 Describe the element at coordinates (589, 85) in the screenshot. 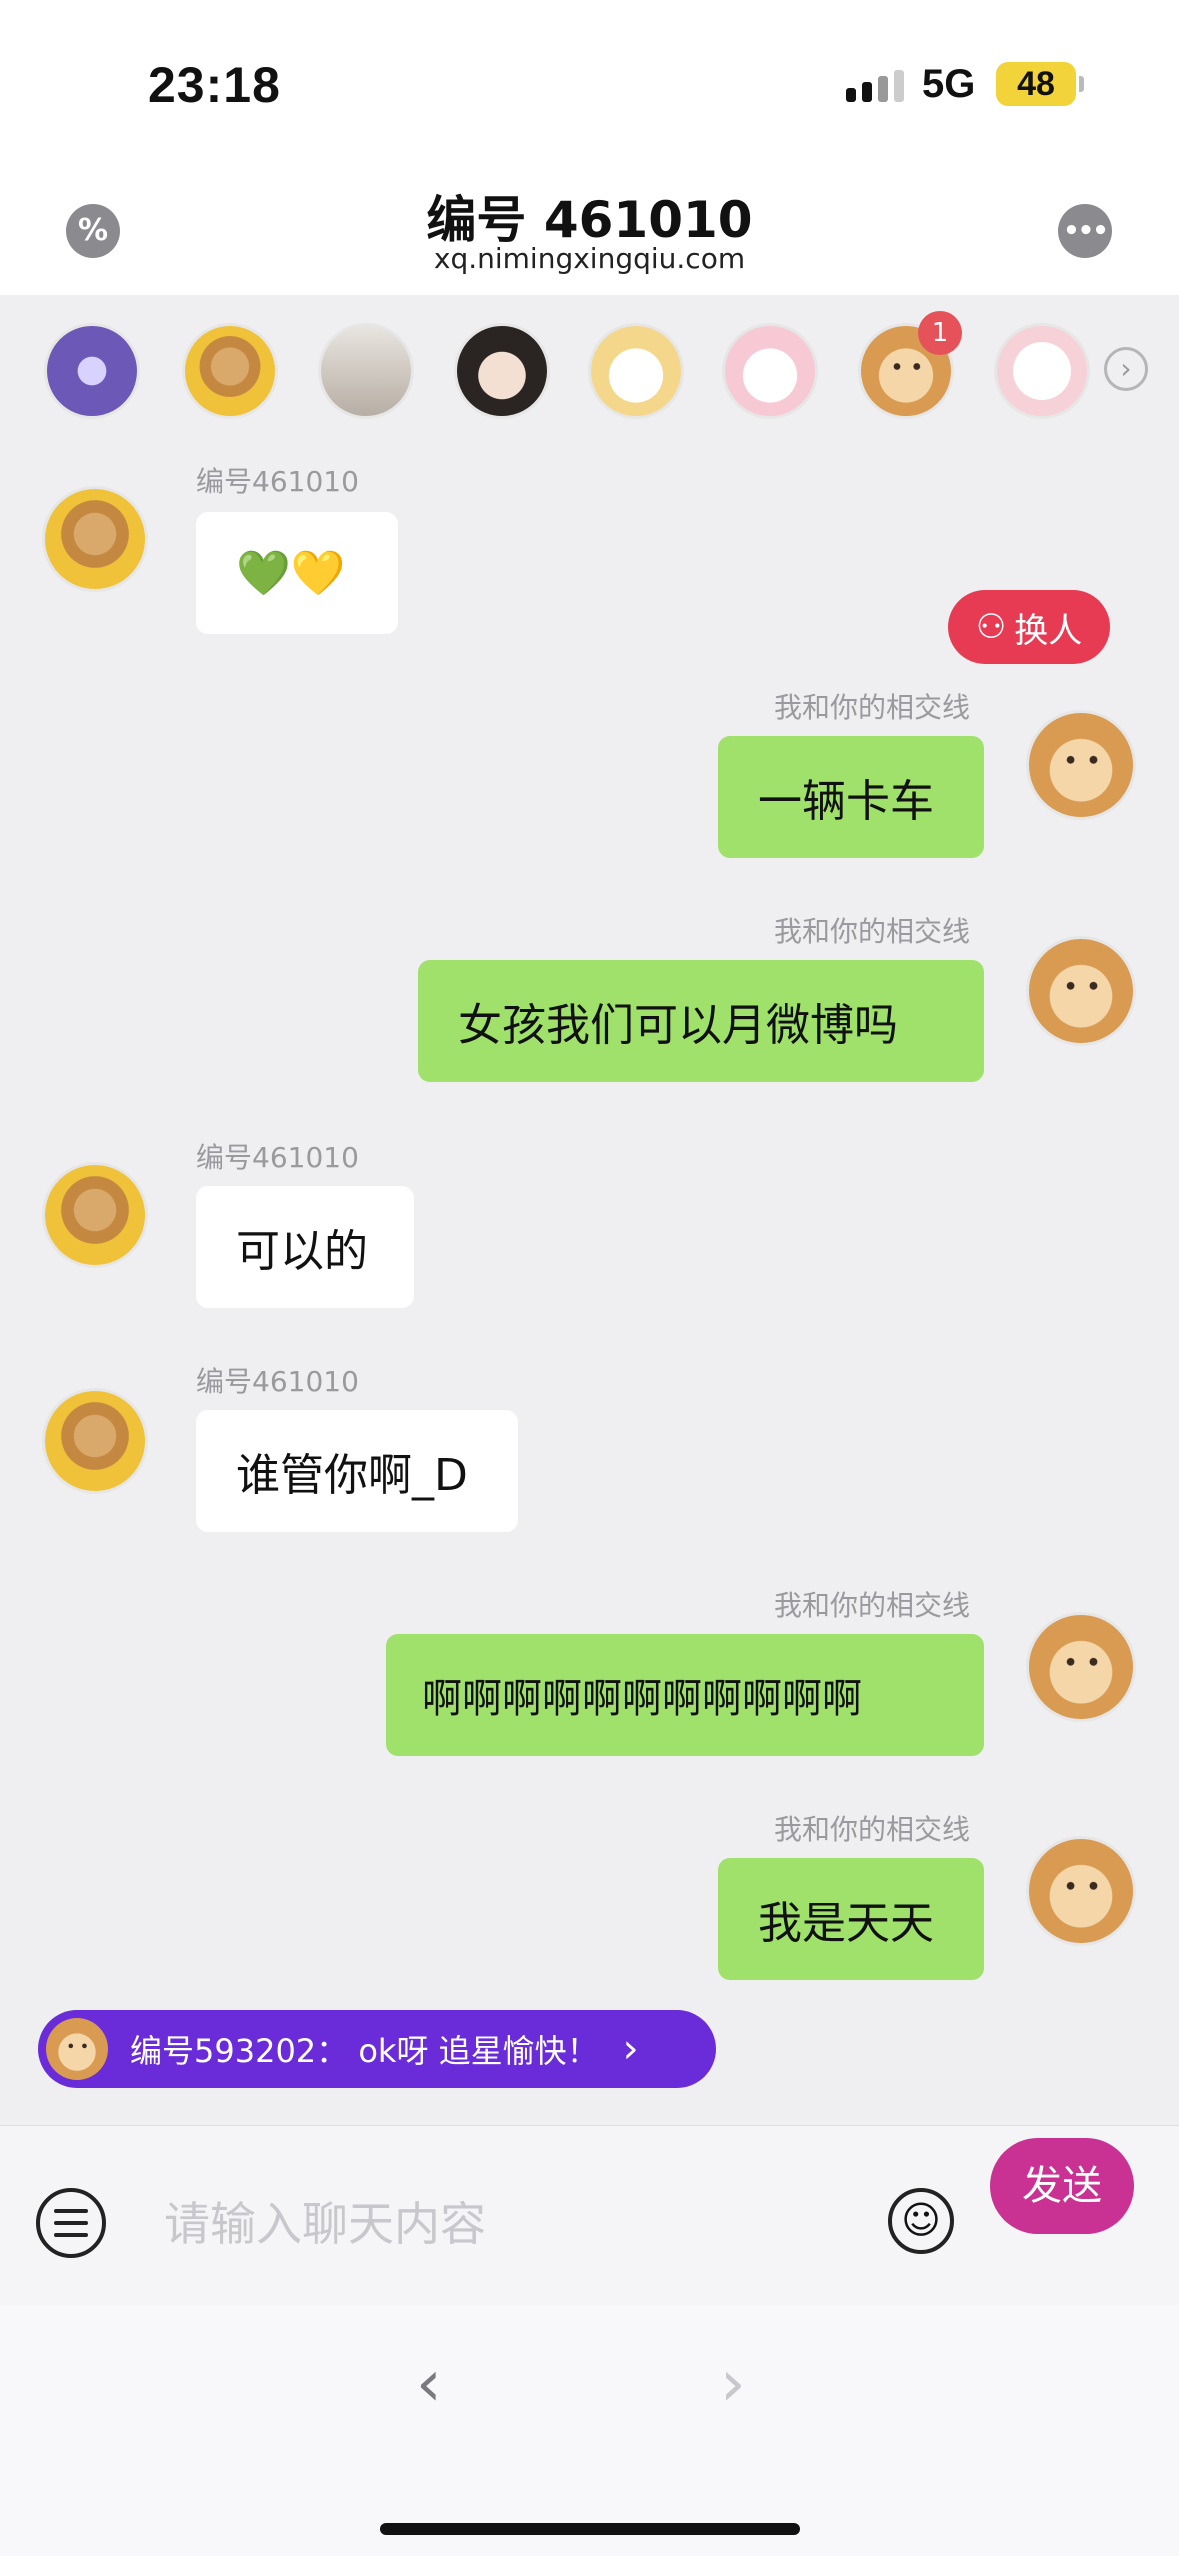

I see `status-bar: 23:18 5G 48` at that location.